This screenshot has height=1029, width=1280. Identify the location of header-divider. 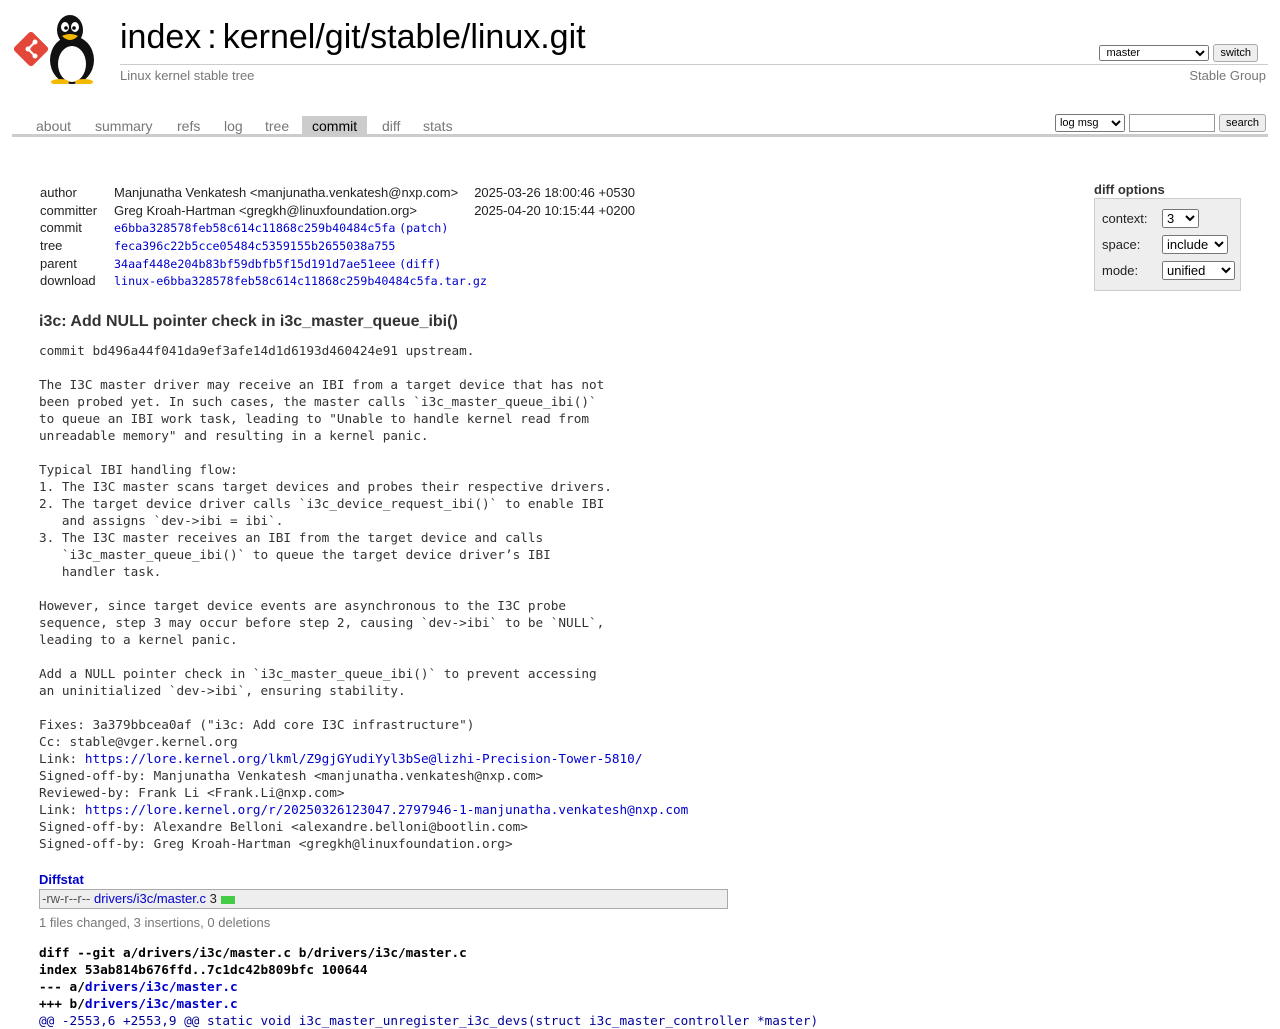
(694, 64).